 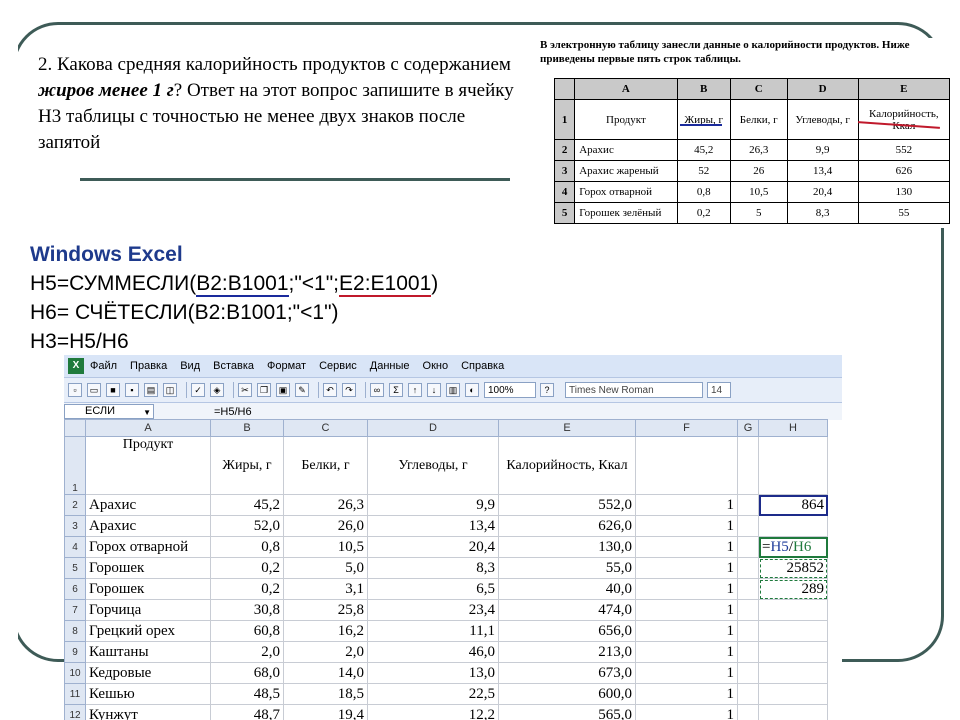 I want to click on chart-icon: ▥, so click(x=453, y=390).